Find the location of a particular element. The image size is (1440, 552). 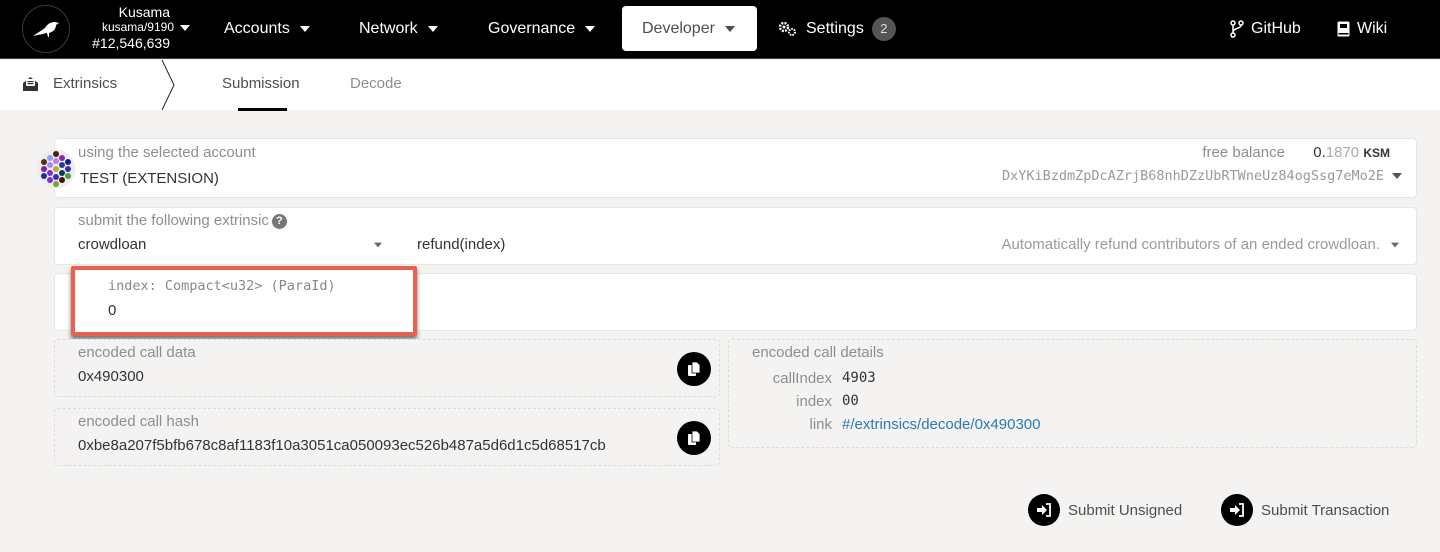

sub-navbar: Extrinsics Submission Decode is located at coordinates (720, 85).